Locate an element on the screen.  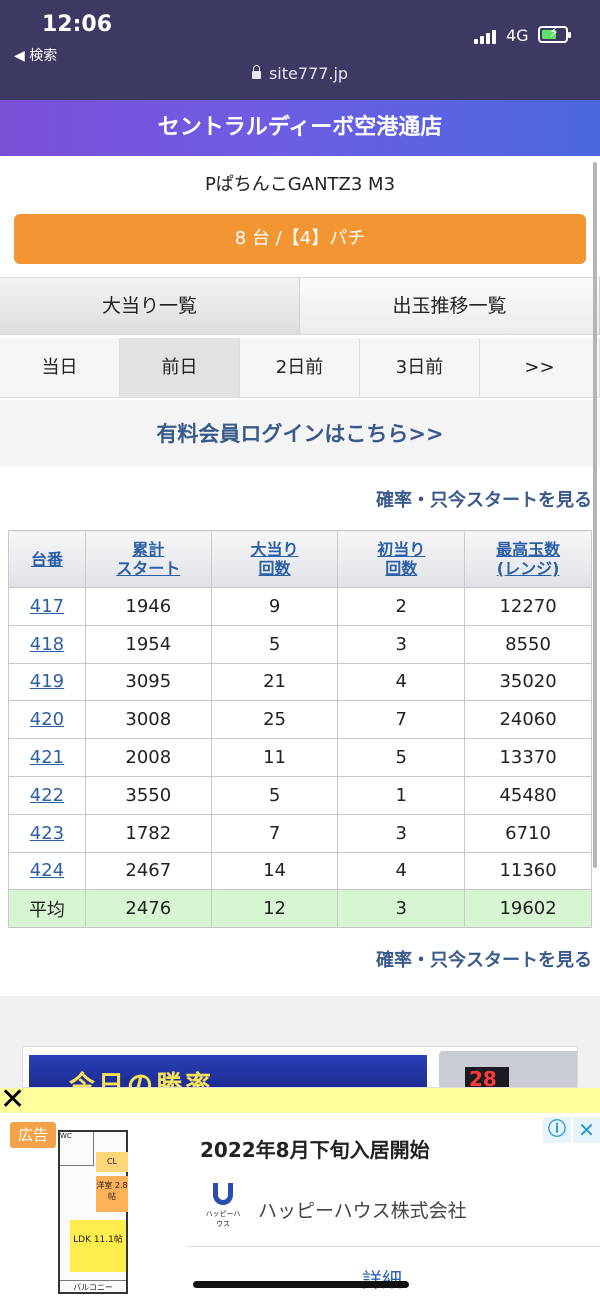
plan-closet: CL is located at coordinates (112, 1162).